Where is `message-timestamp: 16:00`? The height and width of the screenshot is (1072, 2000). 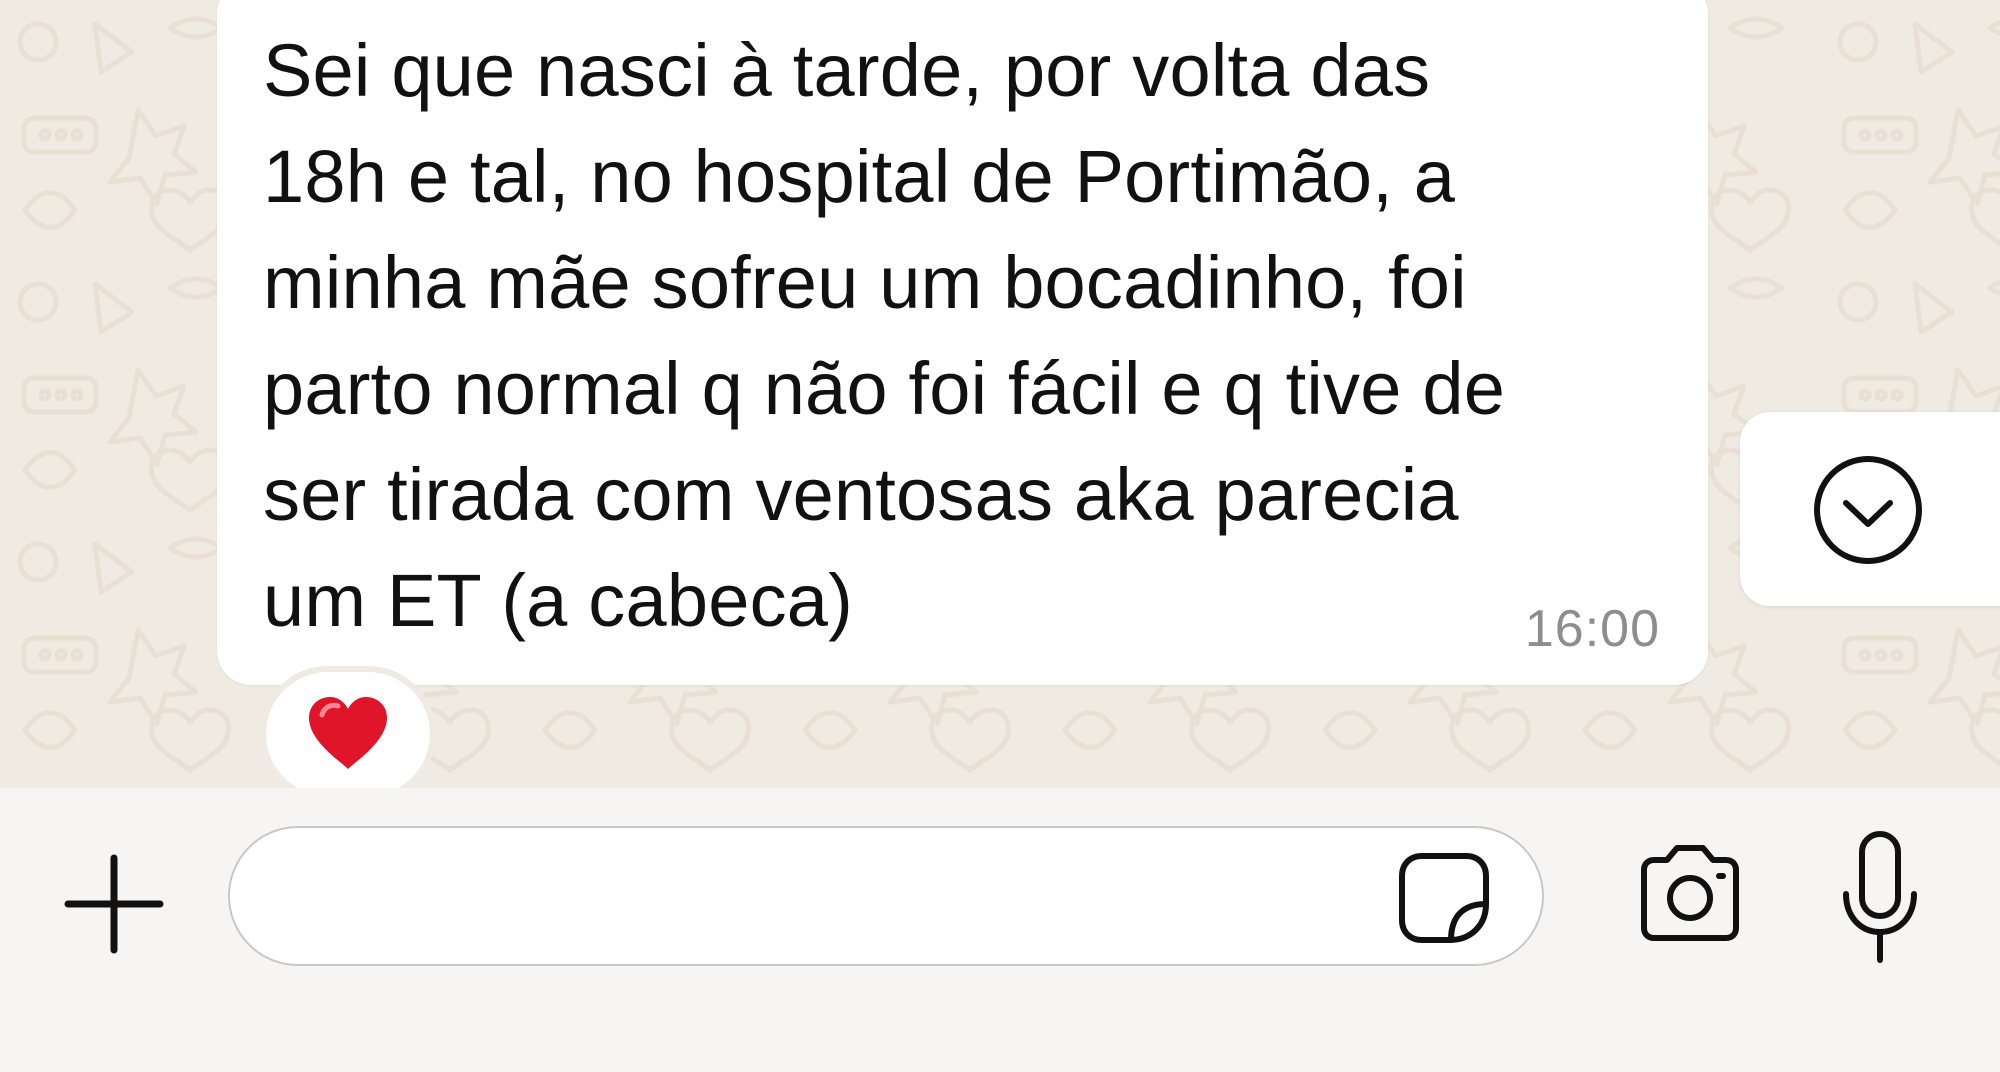
message-timestamp: 16:00 is located at coordinates (1592, 629).